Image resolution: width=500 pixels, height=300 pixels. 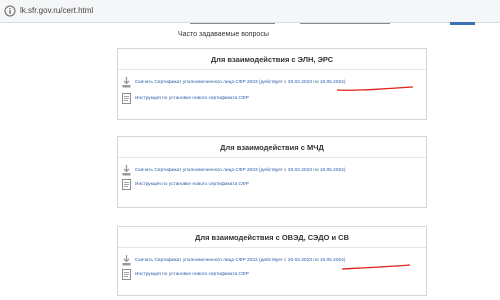 I want to click on url-text: lk.sfr.gov.ru/cert.html, so click(x=56, y=11).